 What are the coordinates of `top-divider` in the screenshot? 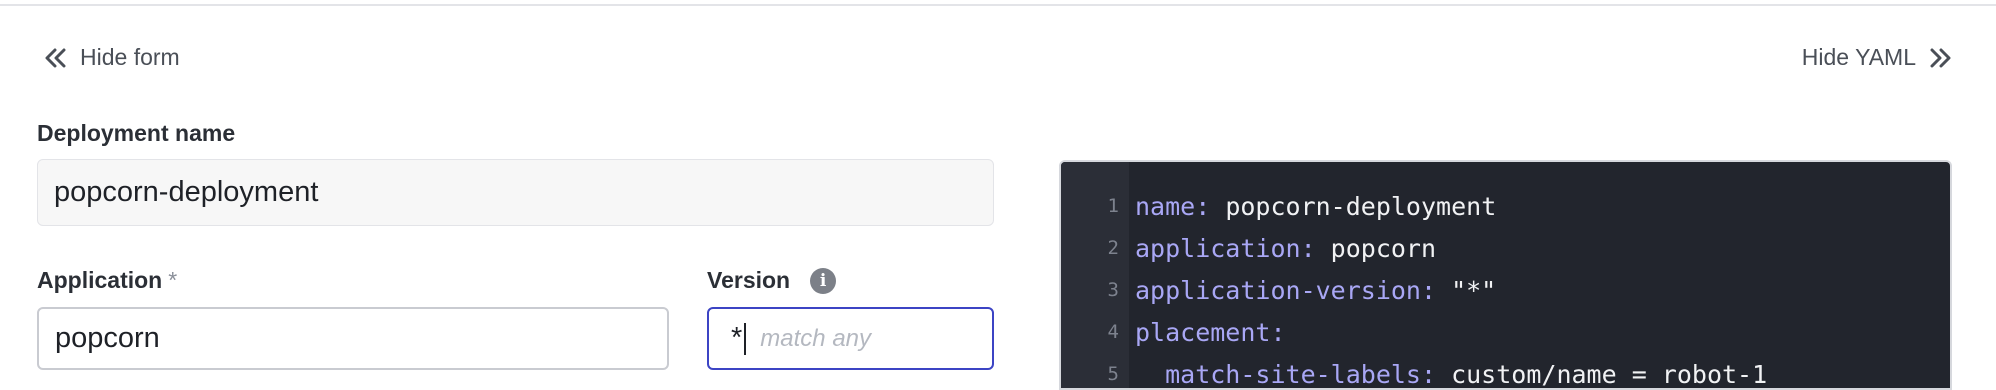 It's located at (998, 5).